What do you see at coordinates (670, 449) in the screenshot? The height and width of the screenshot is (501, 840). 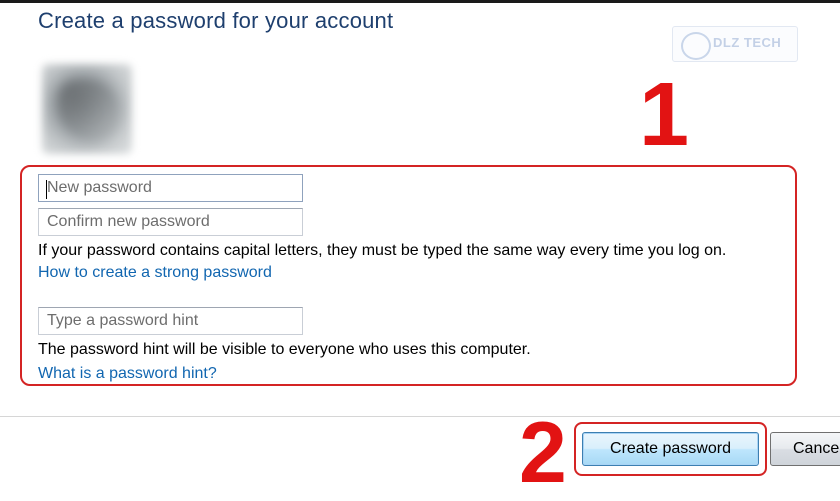 I see `create-password-button: Create password` at bounding box center [670, 449].